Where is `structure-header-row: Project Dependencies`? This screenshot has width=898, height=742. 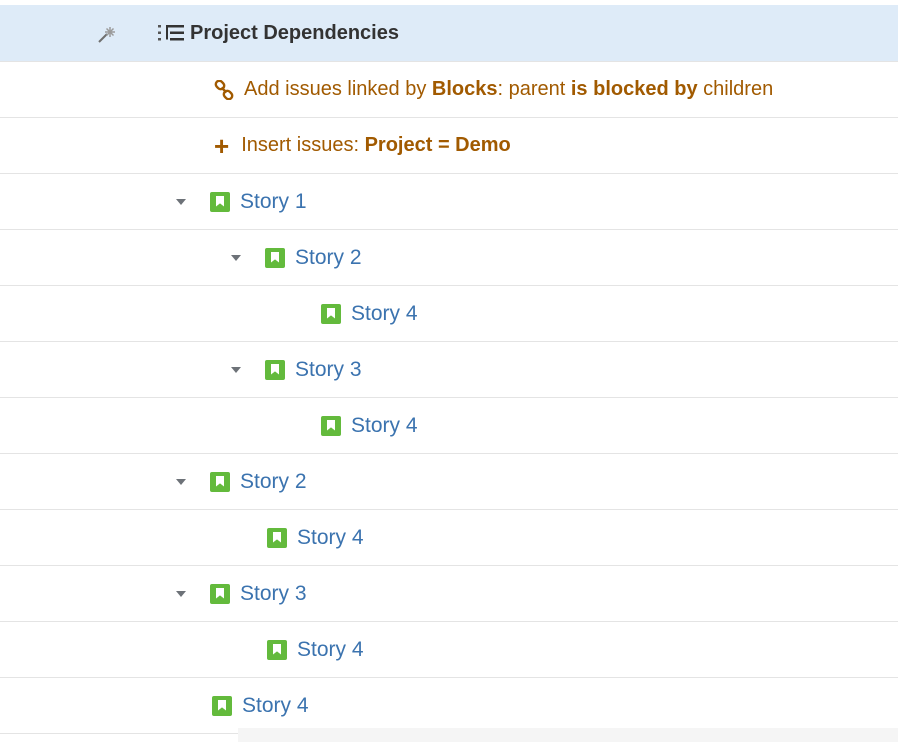
structure-header-row: Project Dependencies is located at coordinates (449, 33).